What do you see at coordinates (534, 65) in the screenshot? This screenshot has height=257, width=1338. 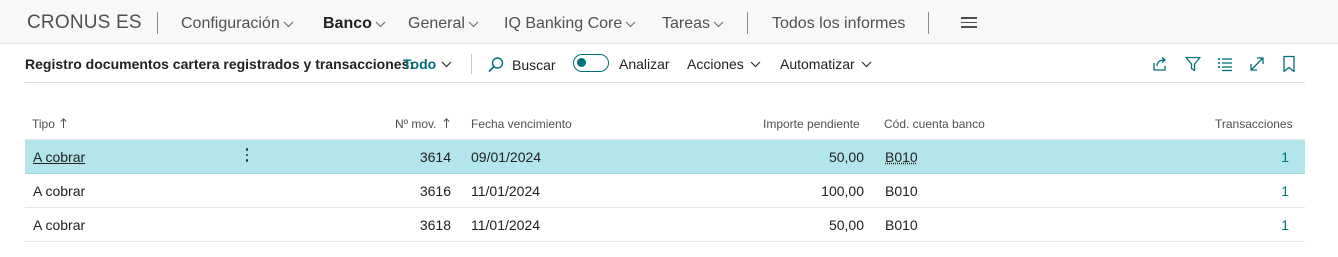 I see `search-label: Buscar` at bounding box center [534, 65].